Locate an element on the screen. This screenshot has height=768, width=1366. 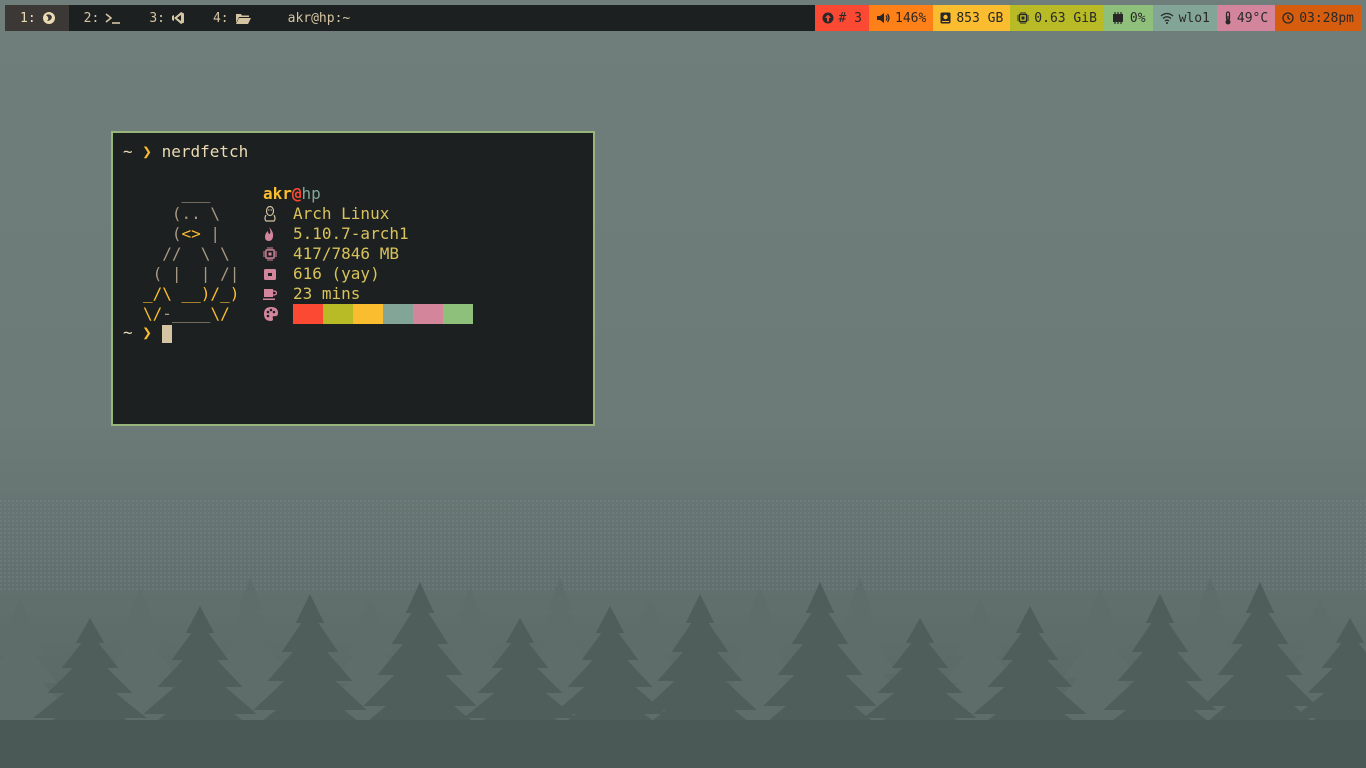
wifi-icon is located at coordinates (1166, 18).